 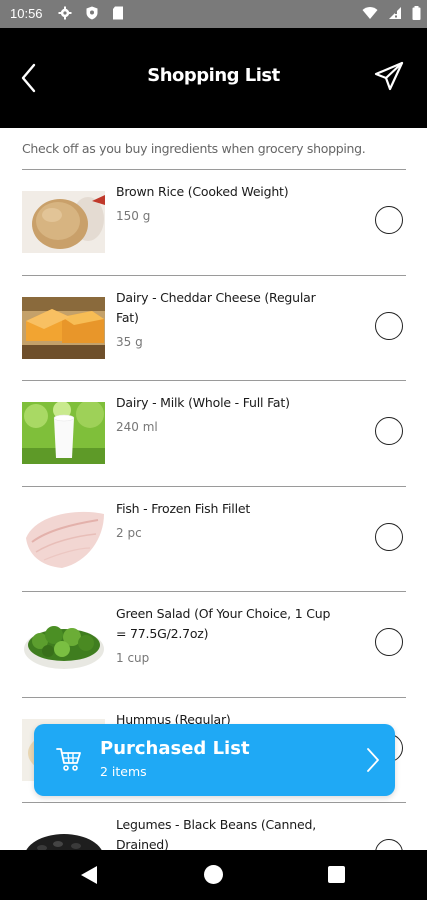 I want to click on item-quantity: 240 ml, so click(x=137, y=427).